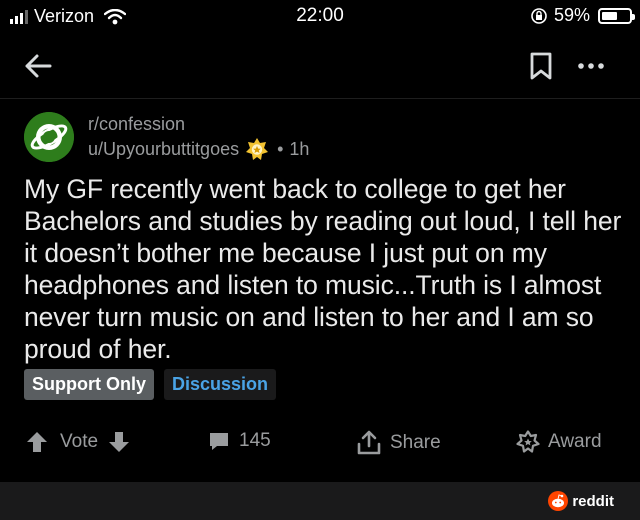  I want to click on reddit-wordmark: reddit, so click(593, 501).